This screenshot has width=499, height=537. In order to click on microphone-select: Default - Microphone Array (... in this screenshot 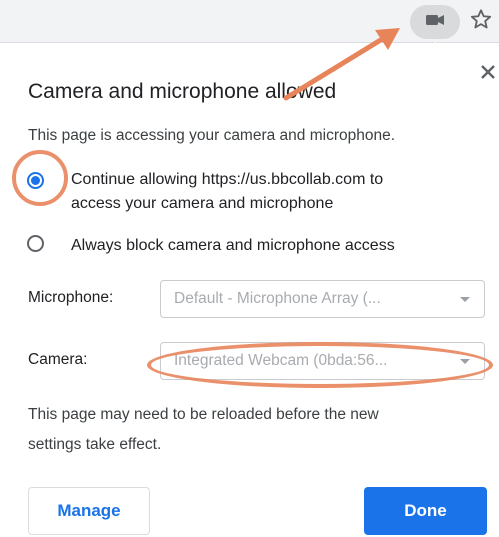, I will do `click(322, 299)`.